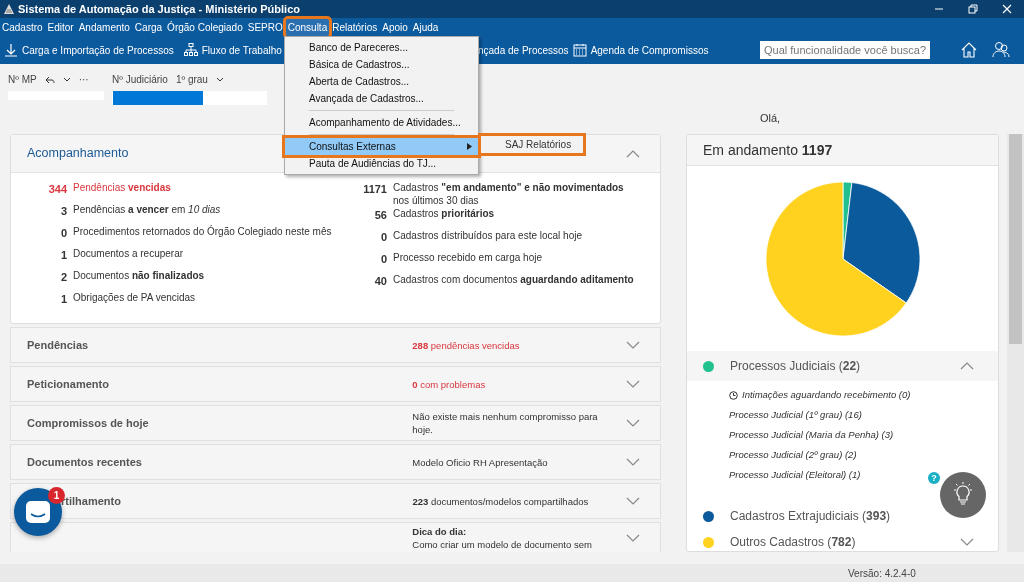 This screenshot has width=1024, height=582. I want to click on stat-label: Procedimentos retornados do Órgão Colegiado neste mês, so click(202, 231).